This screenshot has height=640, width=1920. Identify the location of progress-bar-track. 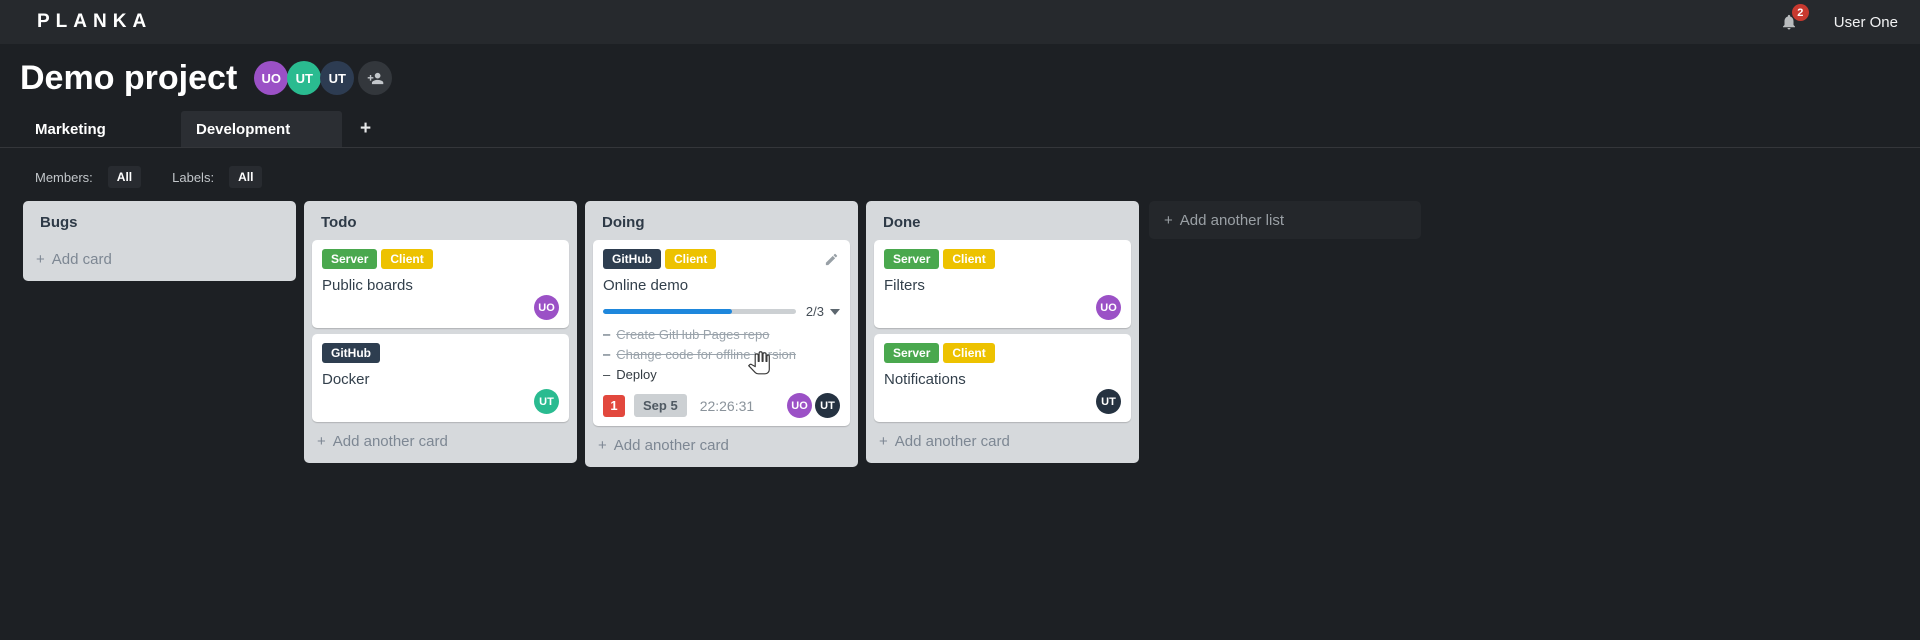
(699, 311).